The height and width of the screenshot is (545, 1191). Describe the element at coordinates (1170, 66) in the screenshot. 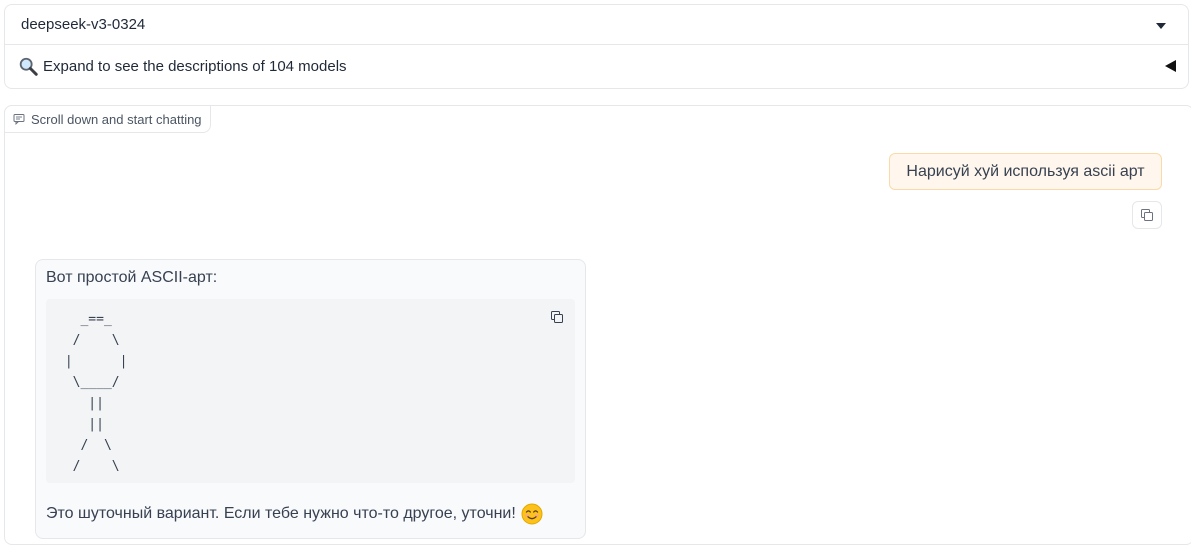

I see `triangle-left-icon` at that location.